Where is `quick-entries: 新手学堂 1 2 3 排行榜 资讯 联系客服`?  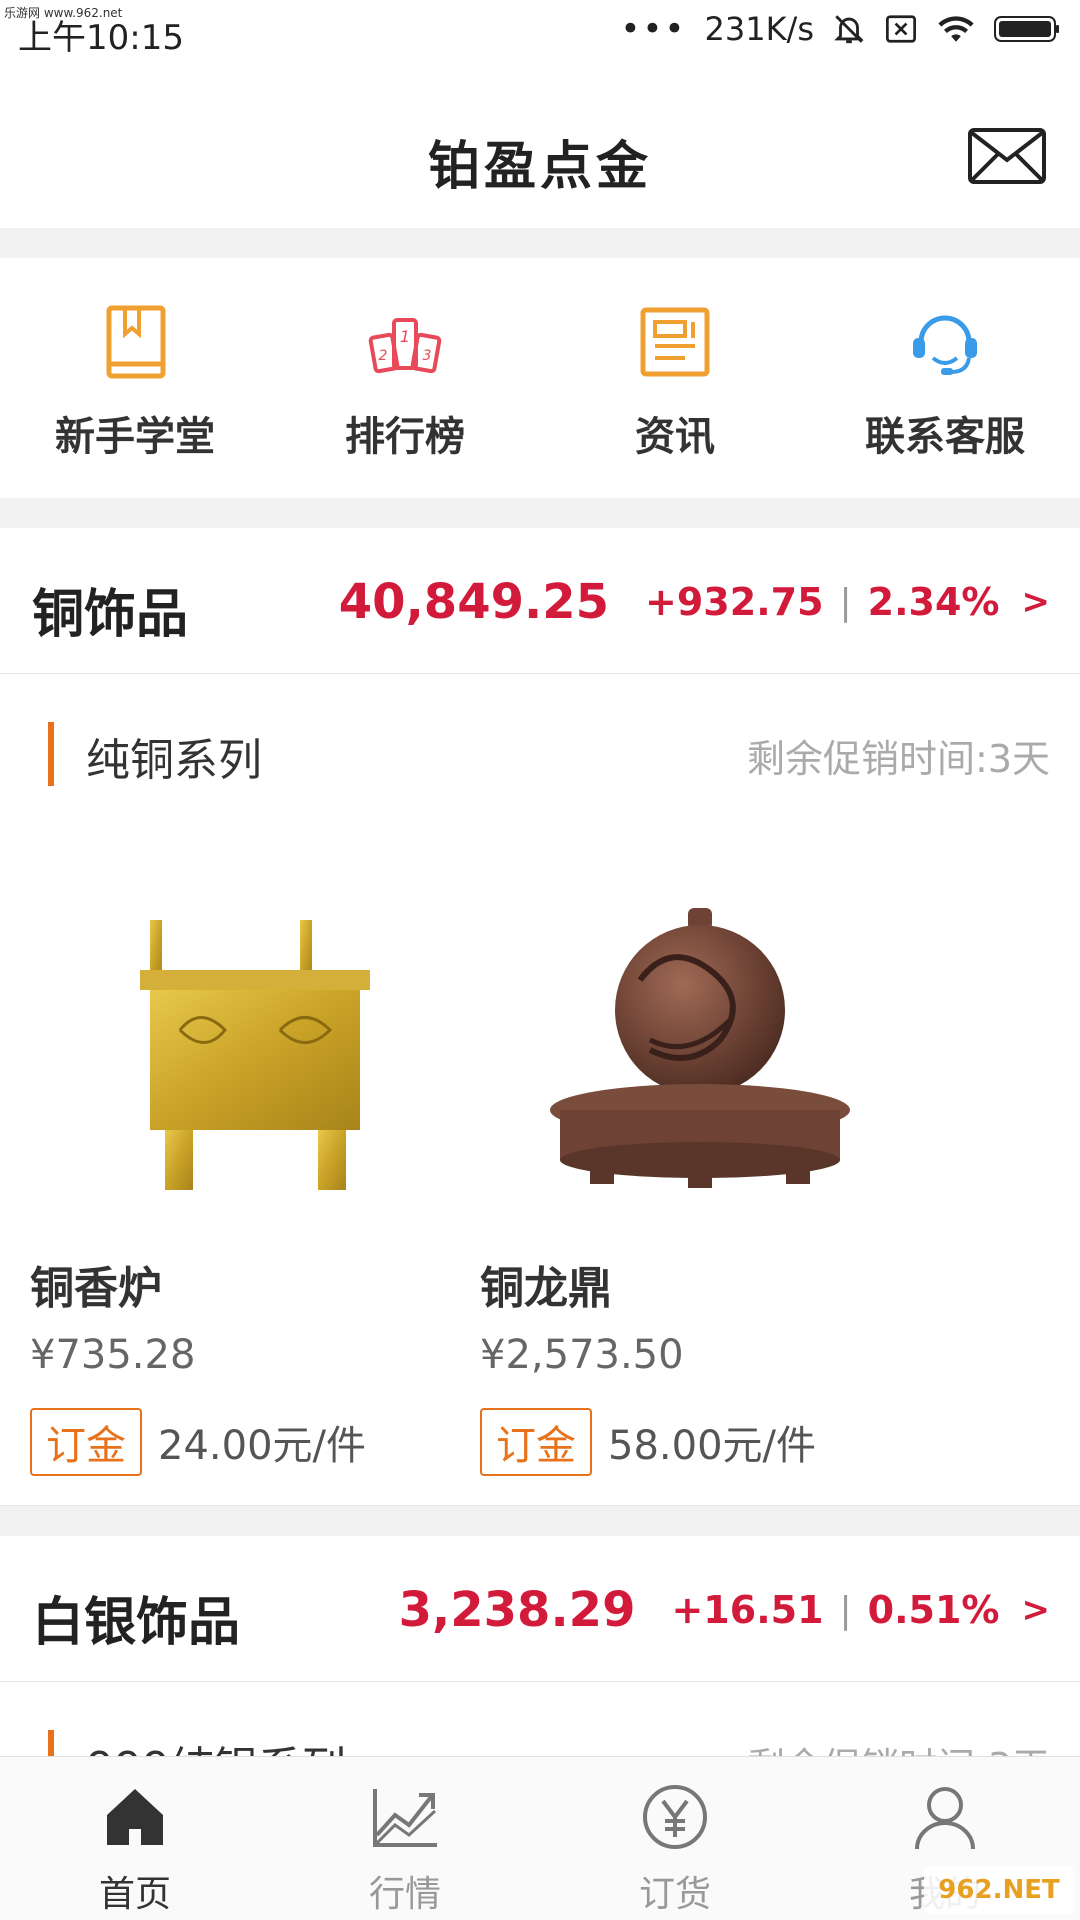 quick-entries: 新手学堂 1 2 3 排行榜 资讯 联系客服 is located at coordinates (540, 378).